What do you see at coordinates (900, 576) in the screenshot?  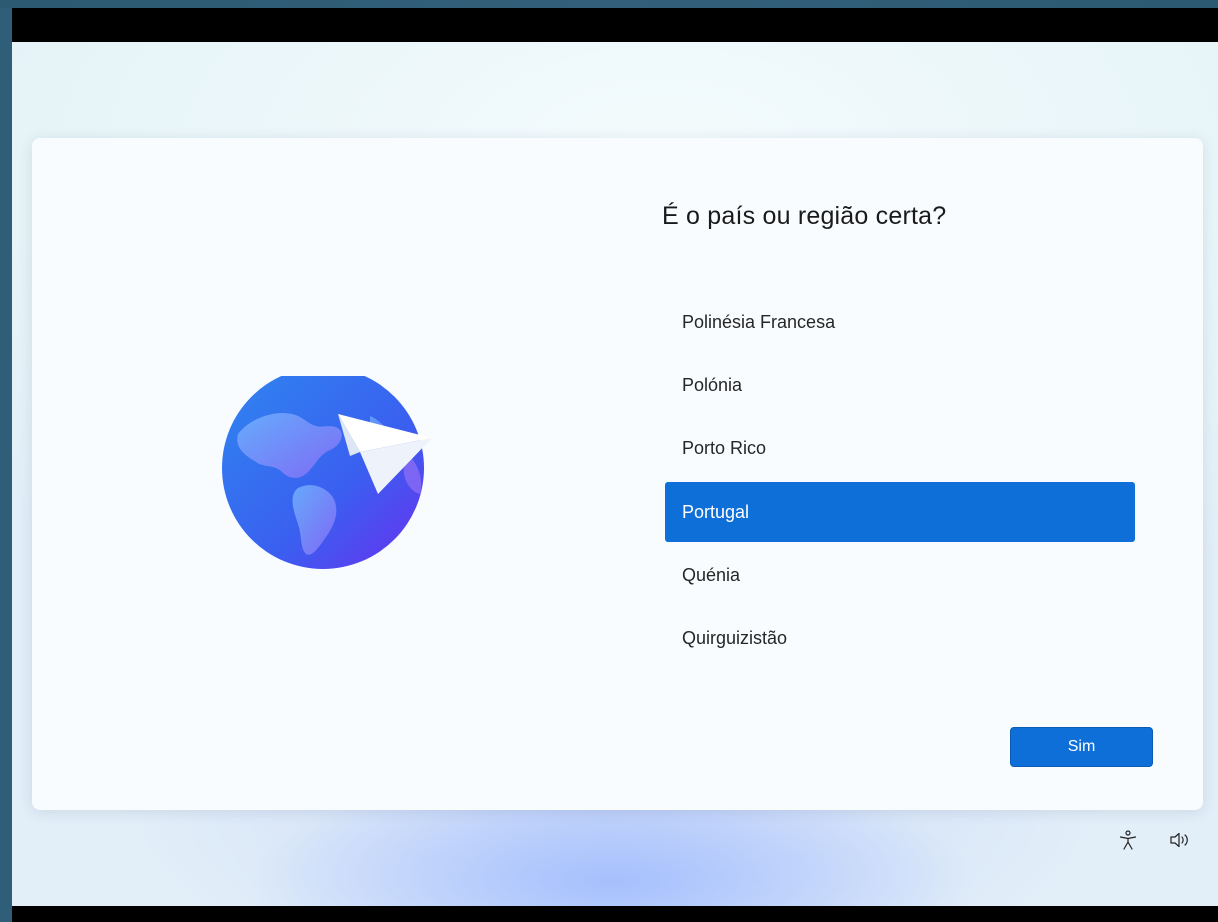 I see `country-item: Quénia` at bounding box center [900, 576].